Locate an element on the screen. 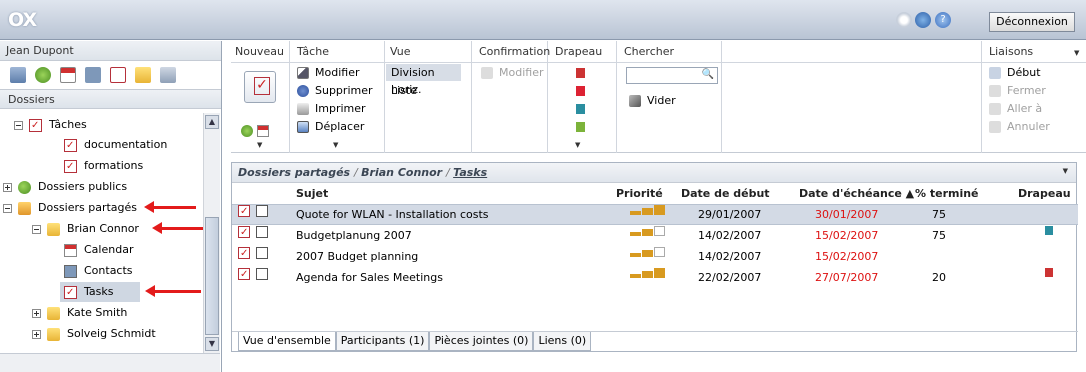 The width and height of the screenshot is (1086, 372). confirm-icon is located at coordinates (487, 73).